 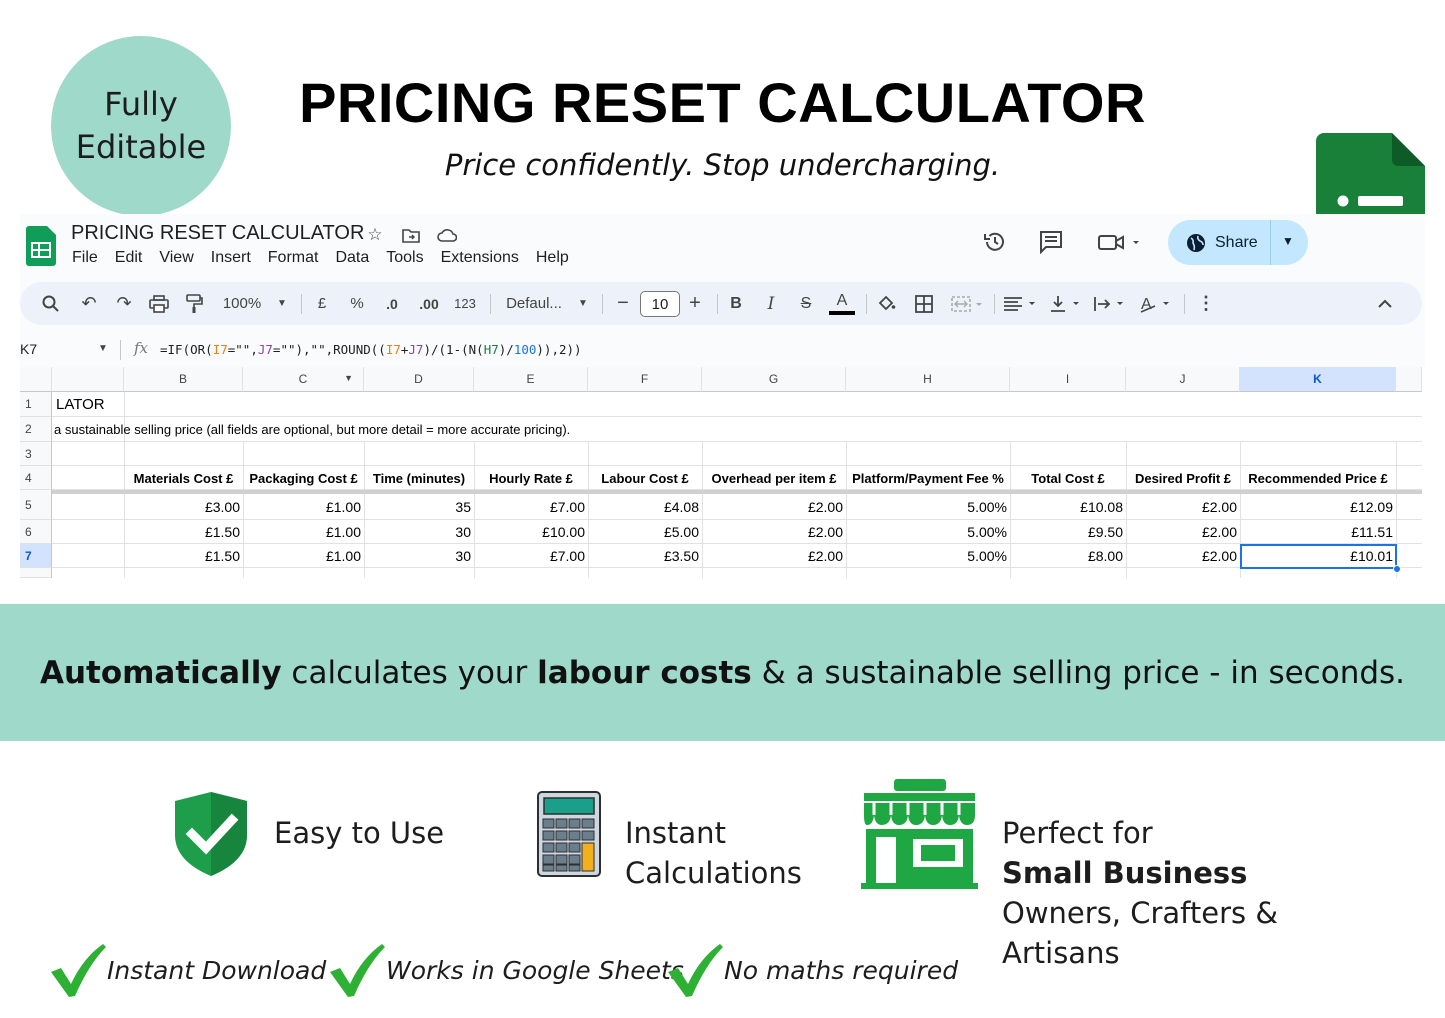 What do you see at coordinates (1068, 379) in the screenshot?
I see `column-header-i: I` at bounding box center [1068, 379].